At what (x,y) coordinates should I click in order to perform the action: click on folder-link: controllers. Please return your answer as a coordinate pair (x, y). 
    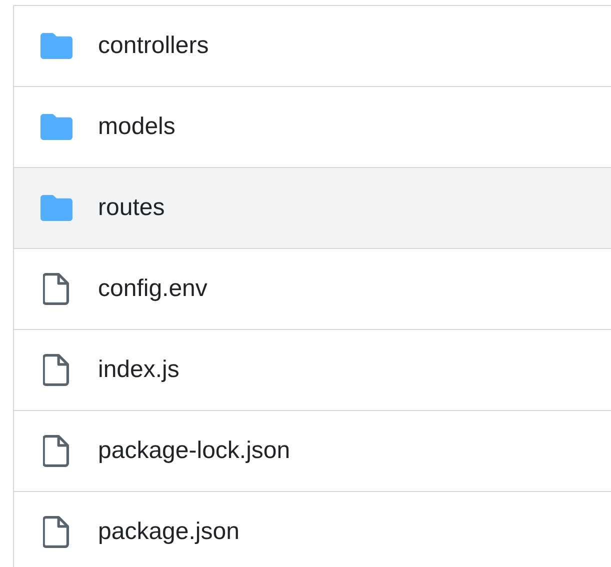
    Looking at the image, I should click on (153, 46).